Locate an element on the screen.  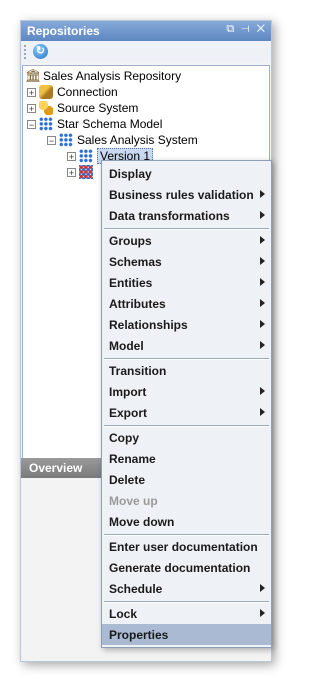
menu-item-rename: Rename is located at coordinates (186, 458).